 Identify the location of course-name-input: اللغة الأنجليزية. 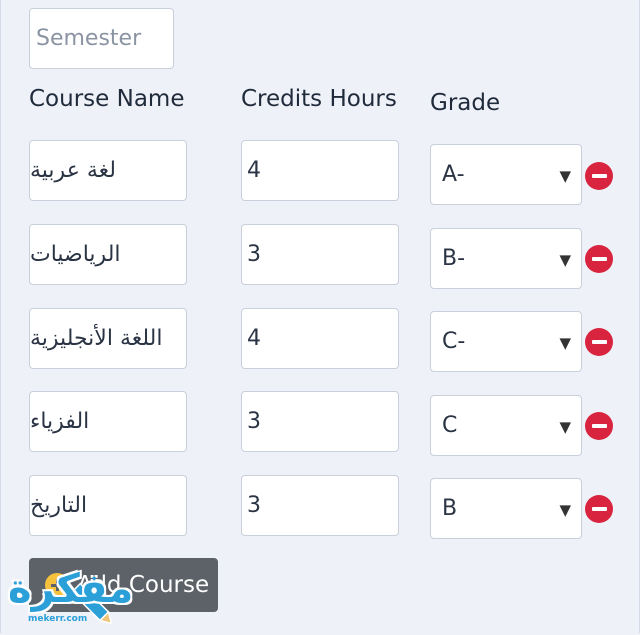
(108, 338).